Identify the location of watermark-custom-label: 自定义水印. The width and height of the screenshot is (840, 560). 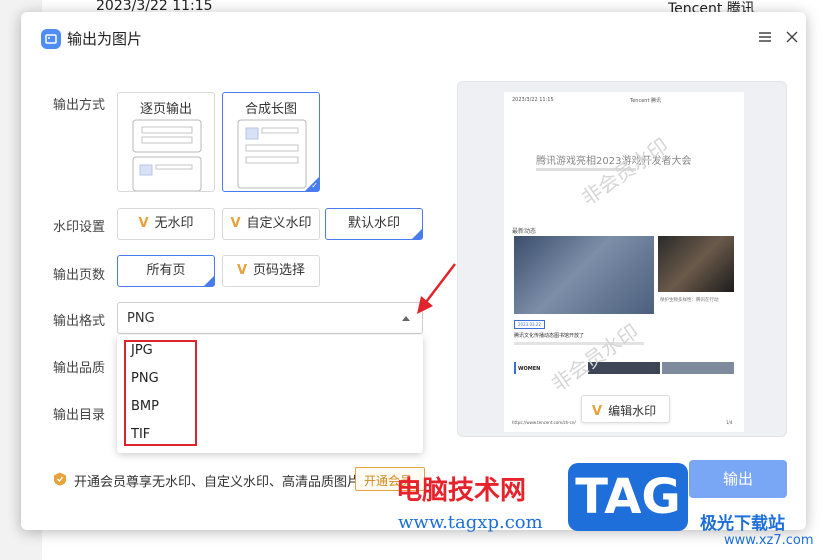
(279, 223).